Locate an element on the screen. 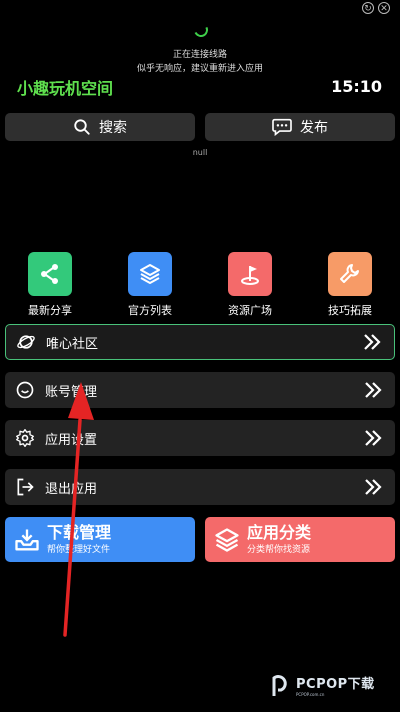 The image size is (400, 712). watermark: PCPOP下载 PCPOP.com.cn is located at coordinates (322, 685).